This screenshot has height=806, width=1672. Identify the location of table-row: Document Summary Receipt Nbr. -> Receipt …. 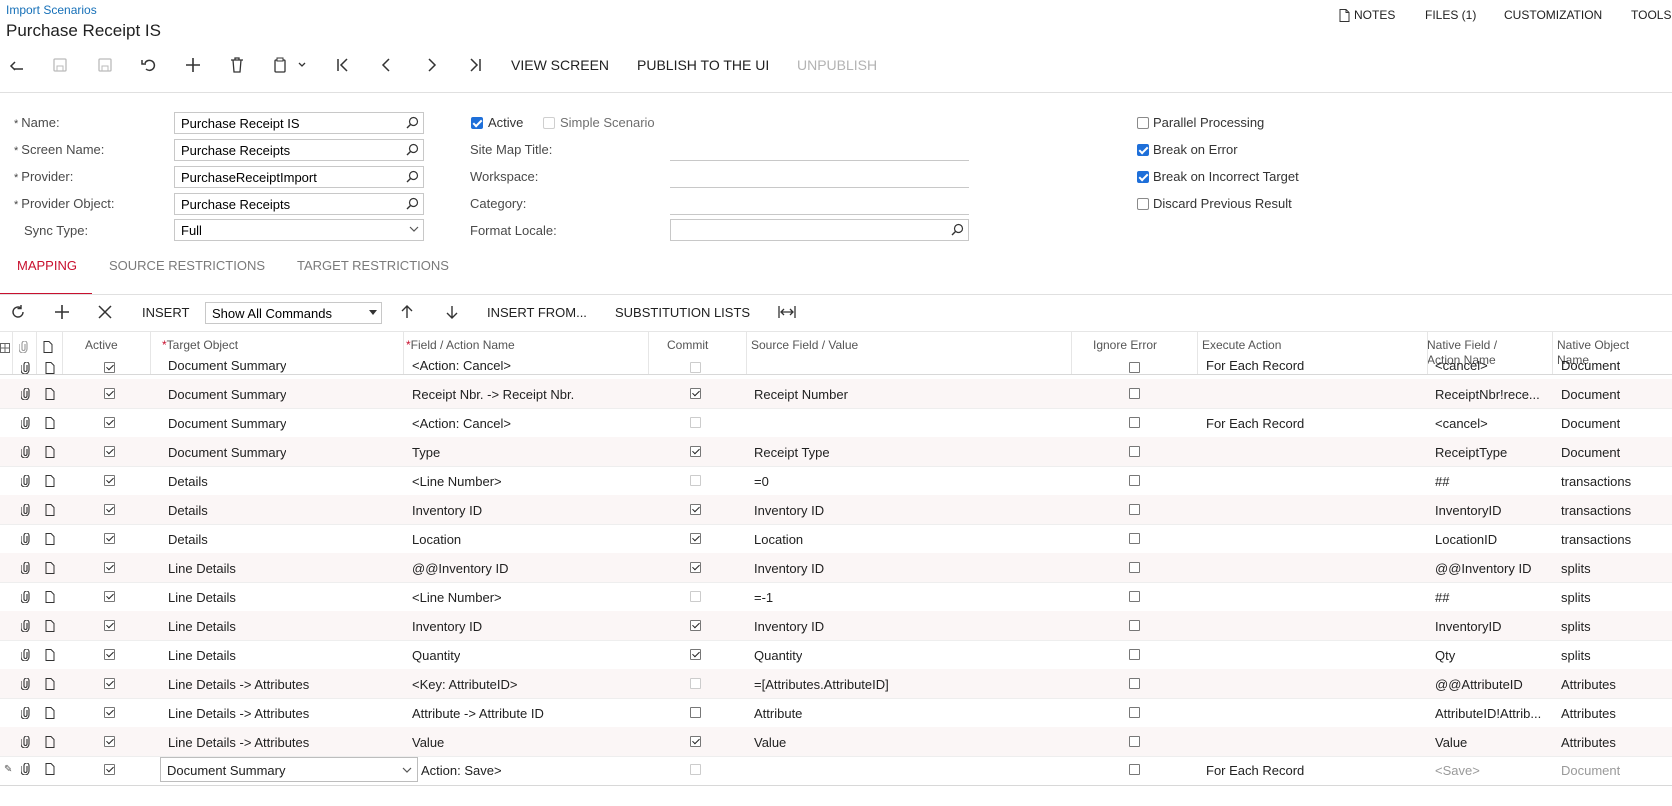
(836, 394).